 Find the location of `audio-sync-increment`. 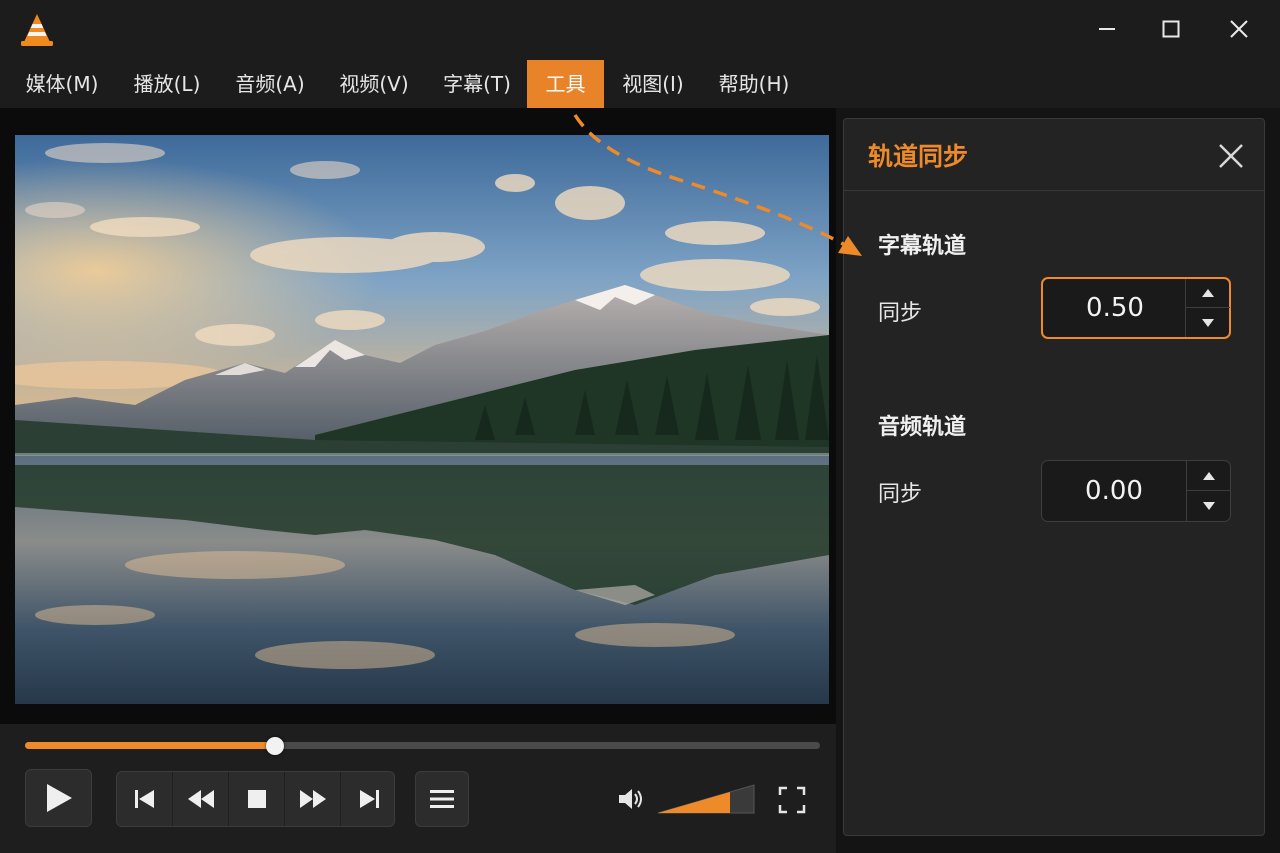

audio-sync-increment is located at coordinates (1209, 476).